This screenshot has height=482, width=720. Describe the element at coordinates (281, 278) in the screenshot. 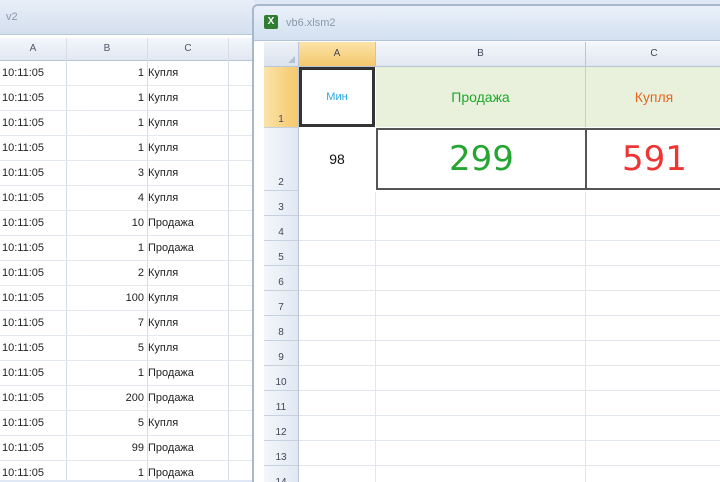

I see `row-header-6: 6` at that location.